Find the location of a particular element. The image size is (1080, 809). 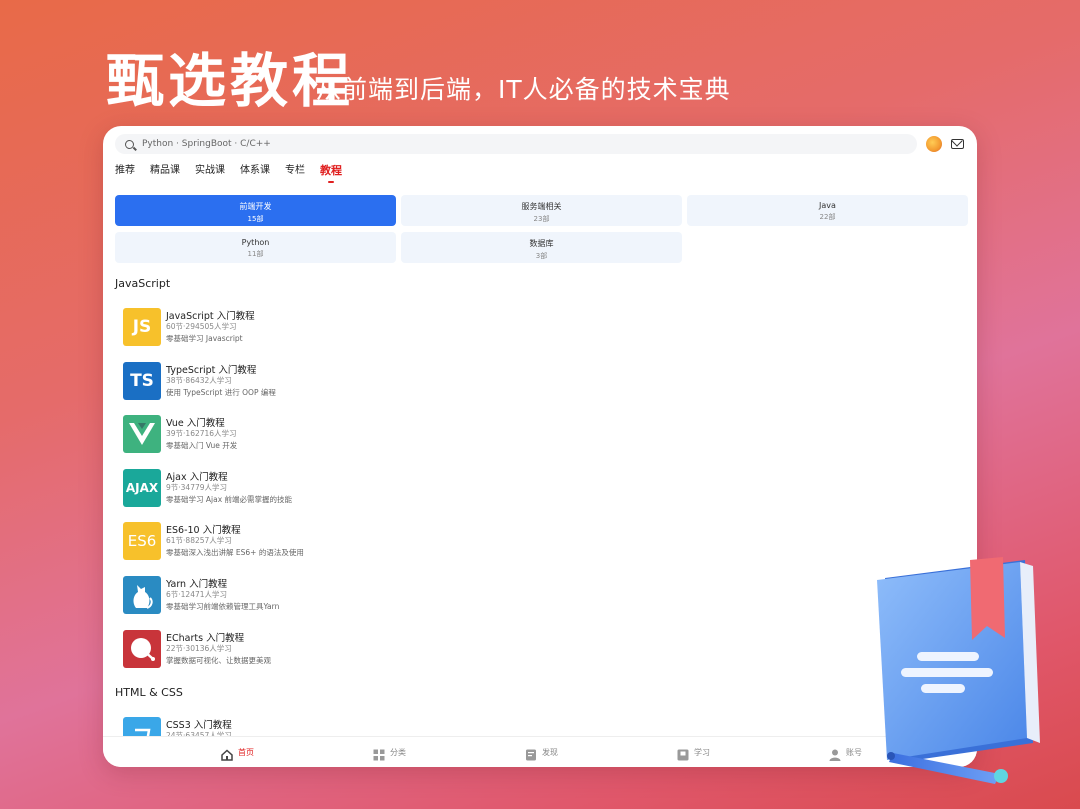

course-meta: 39节·162716人学习 is located at coordinates (201, 433).